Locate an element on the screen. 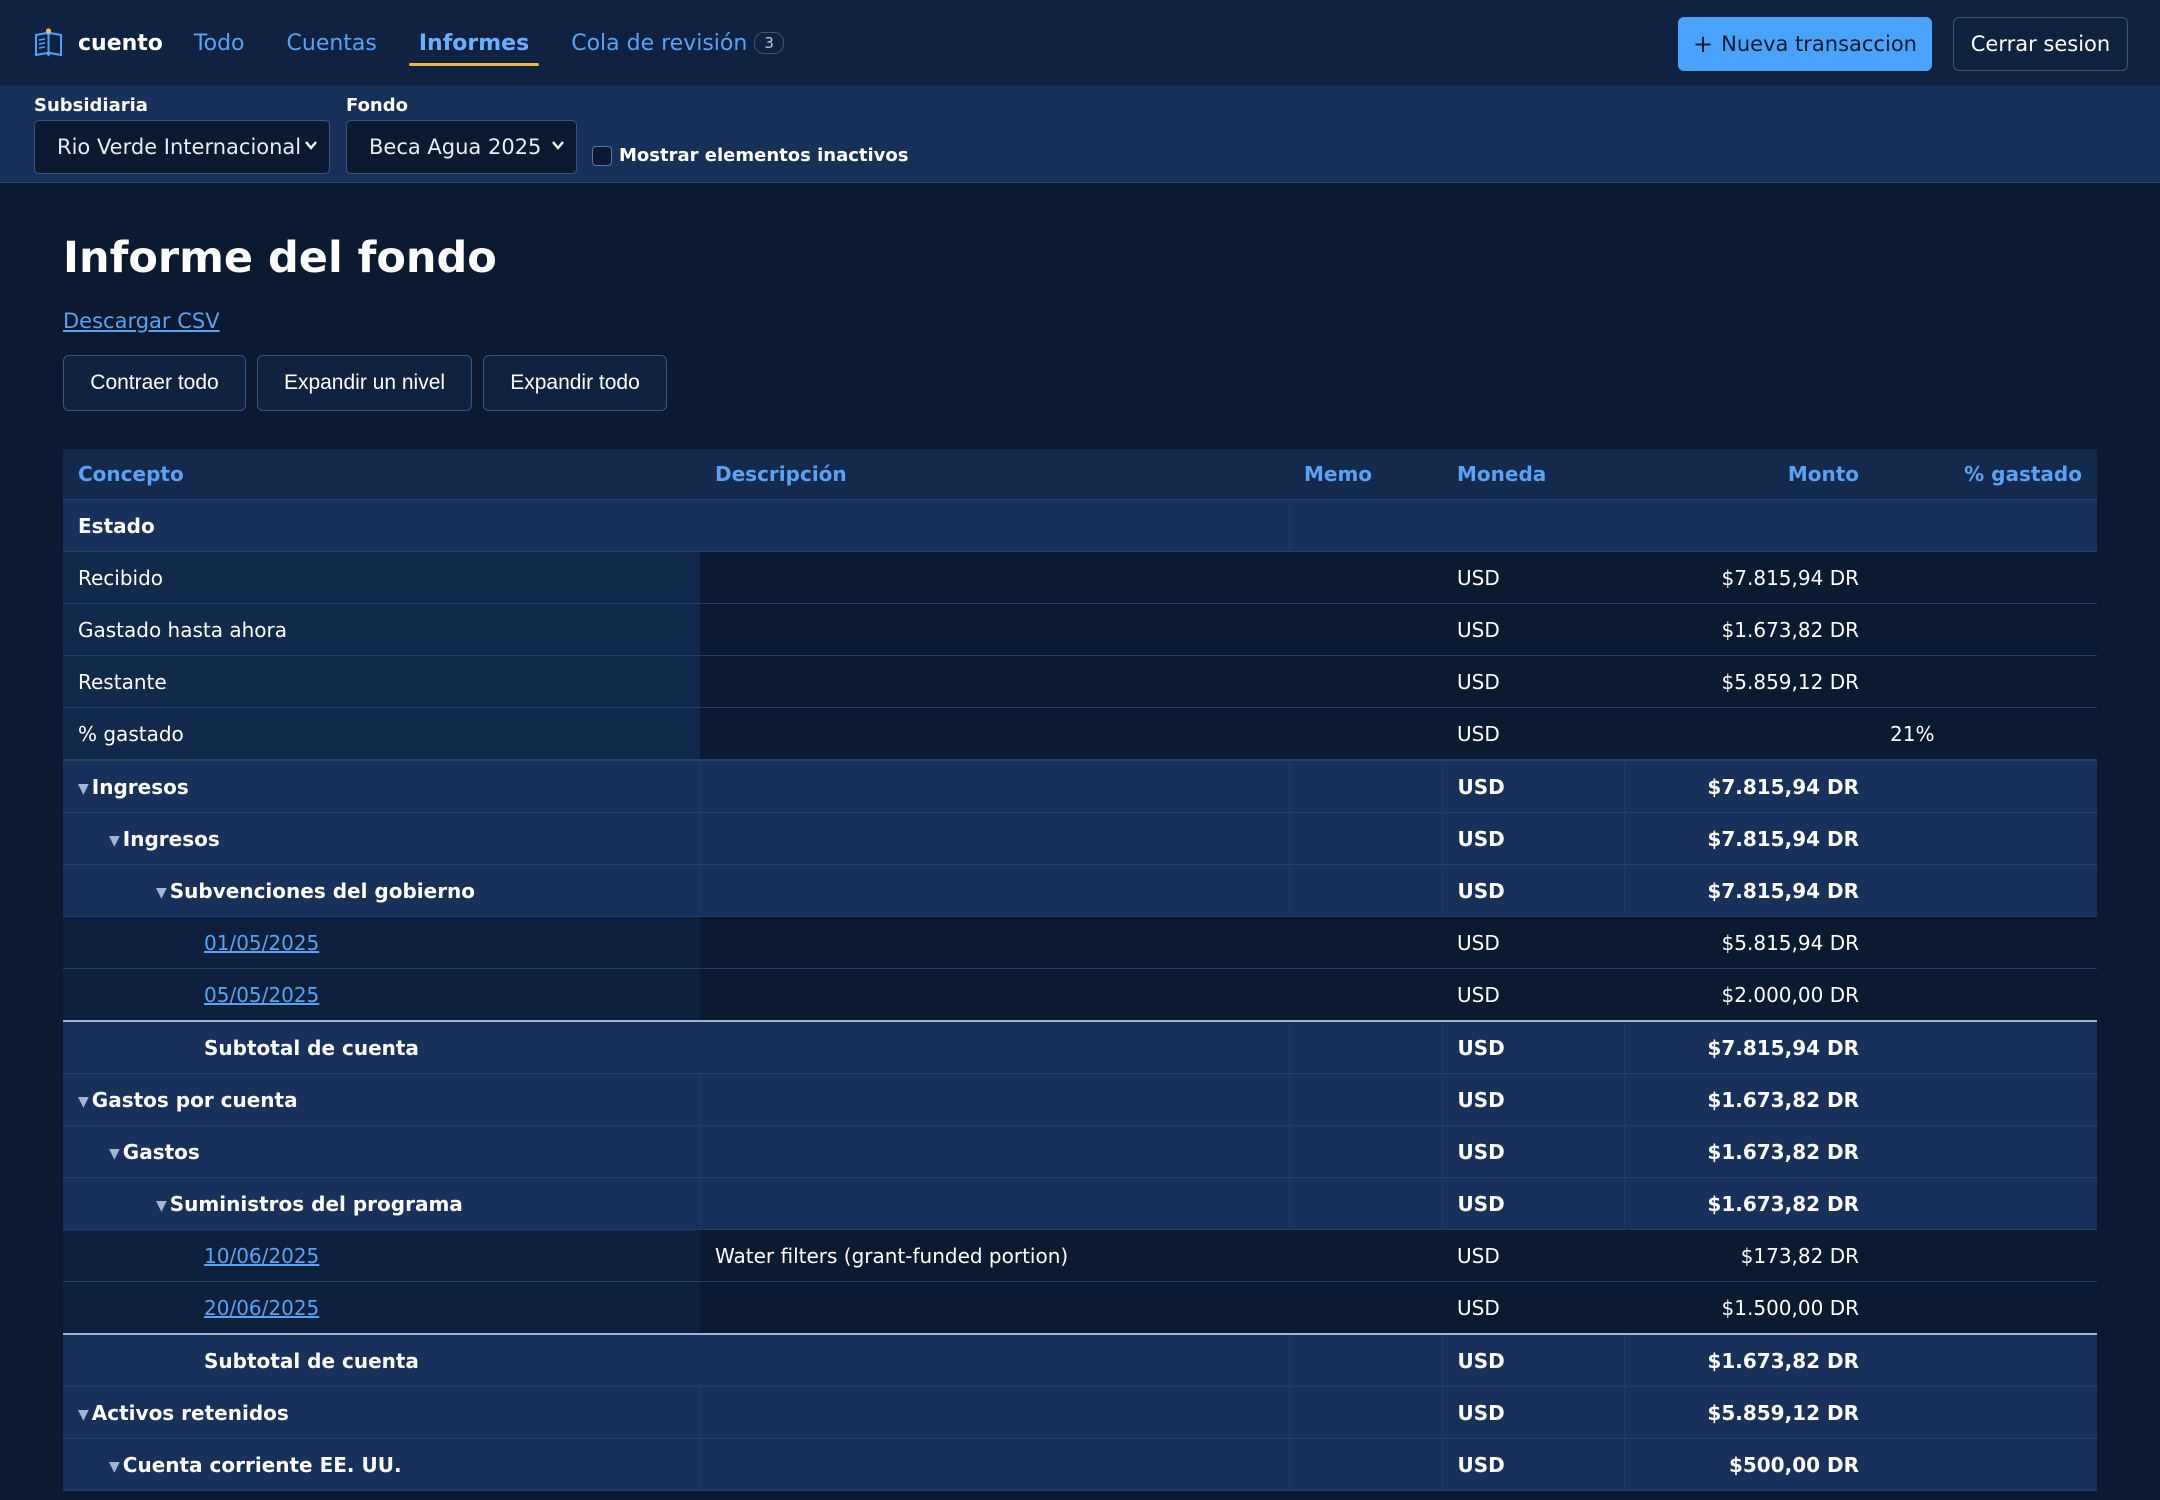 Image resolution: width=2160 pixels, height=1500 pixels. row-concept-label: Ingresos is located at coordinates (140, 786).